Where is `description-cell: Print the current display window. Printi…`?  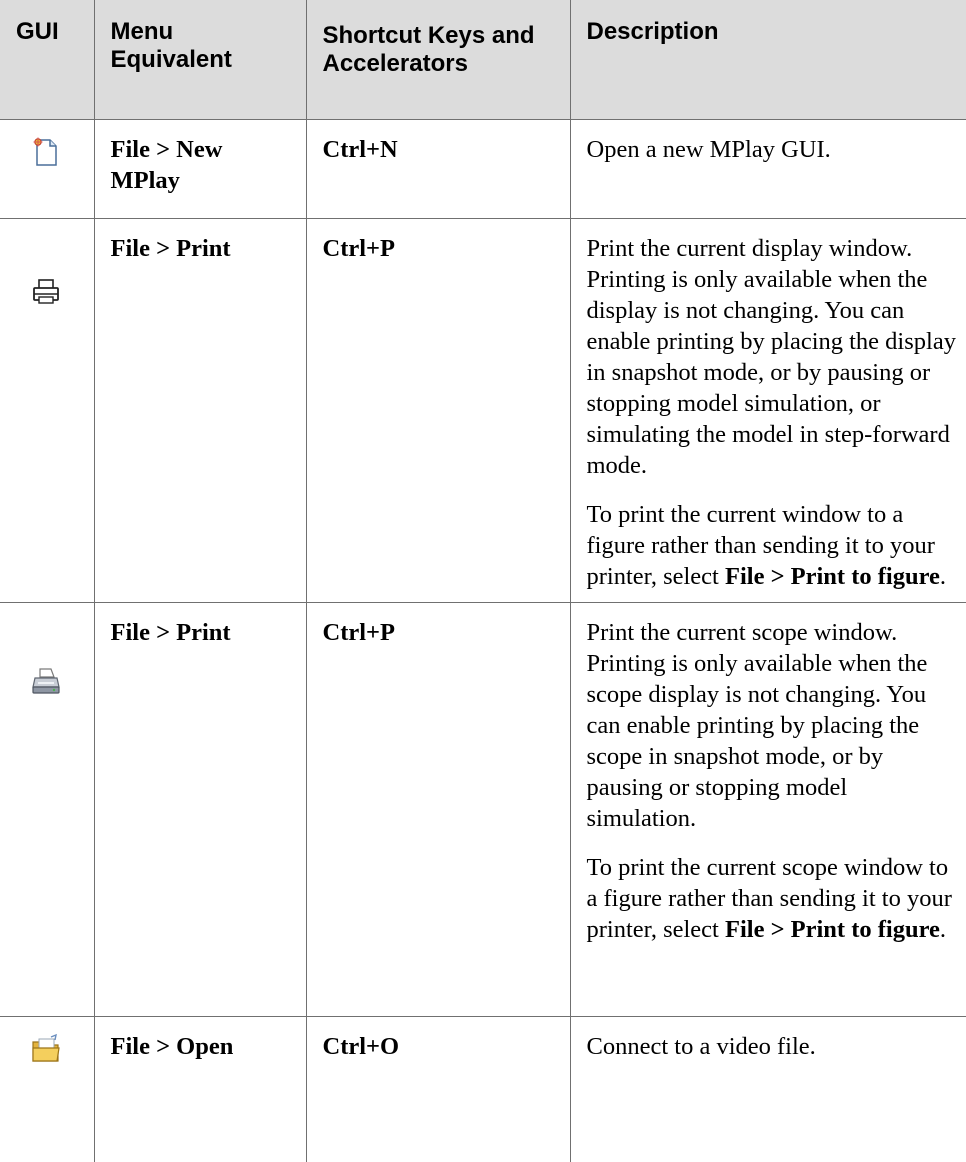
description-cell: Print the current display window. Printi… is located at coordinates (767, 410).